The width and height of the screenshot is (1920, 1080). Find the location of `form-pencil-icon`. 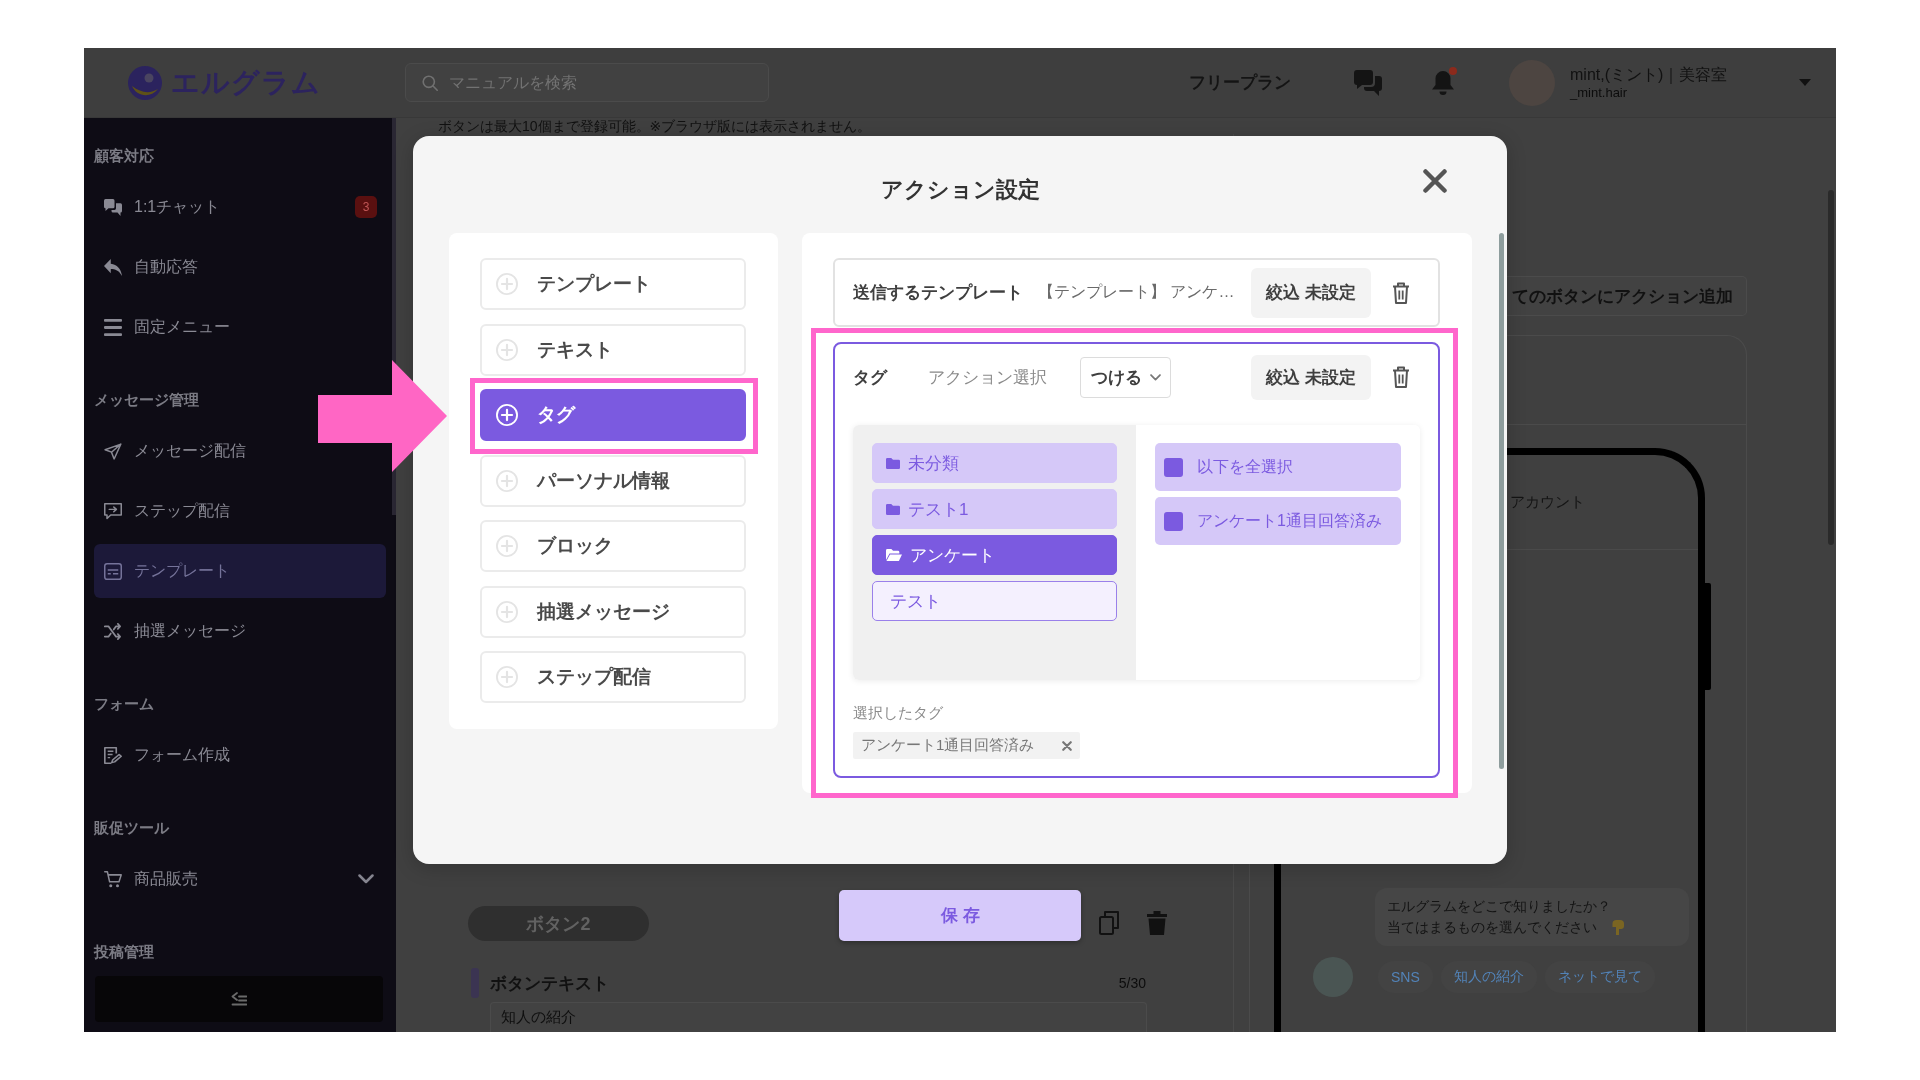

form-pencil-icon is located at coordinates (113, 755).